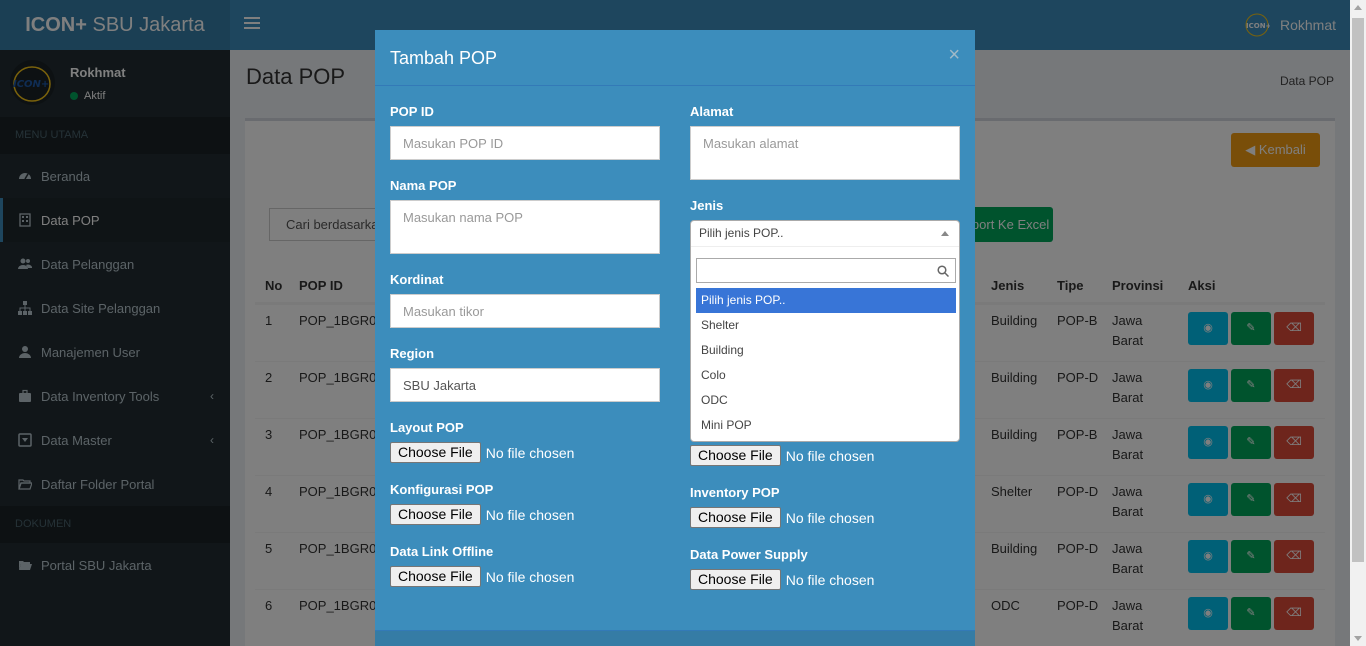 The height and width of the screenshot is (646, 1366). I want to click on page-scrollbar, so click(1358, 323).